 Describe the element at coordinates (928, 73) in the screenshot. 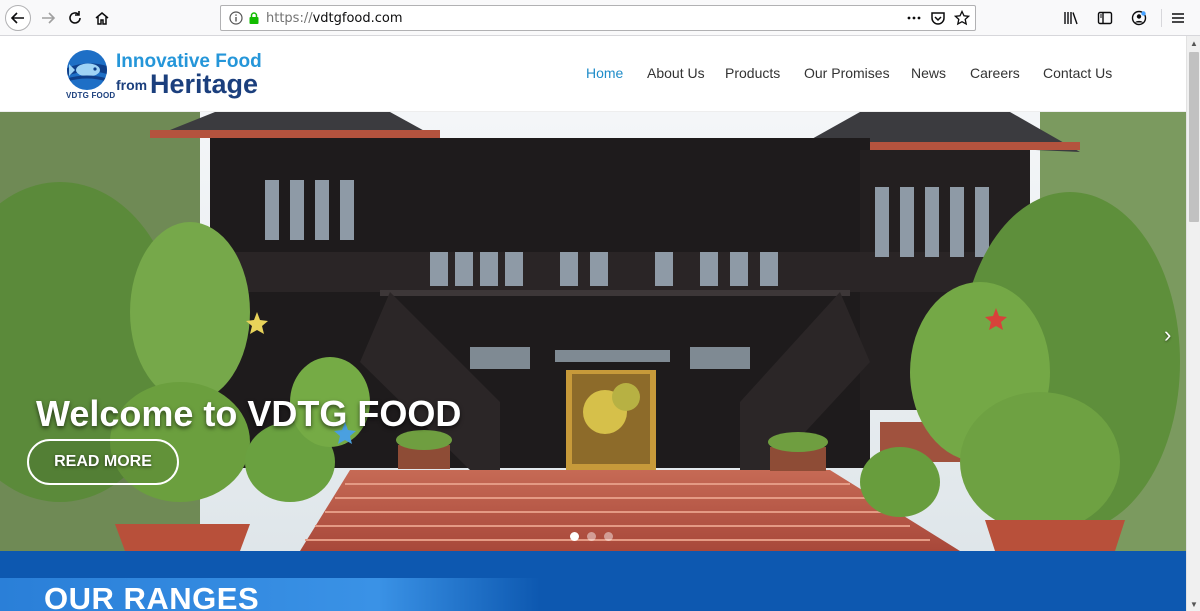

I see `nav-news: News` at that location.